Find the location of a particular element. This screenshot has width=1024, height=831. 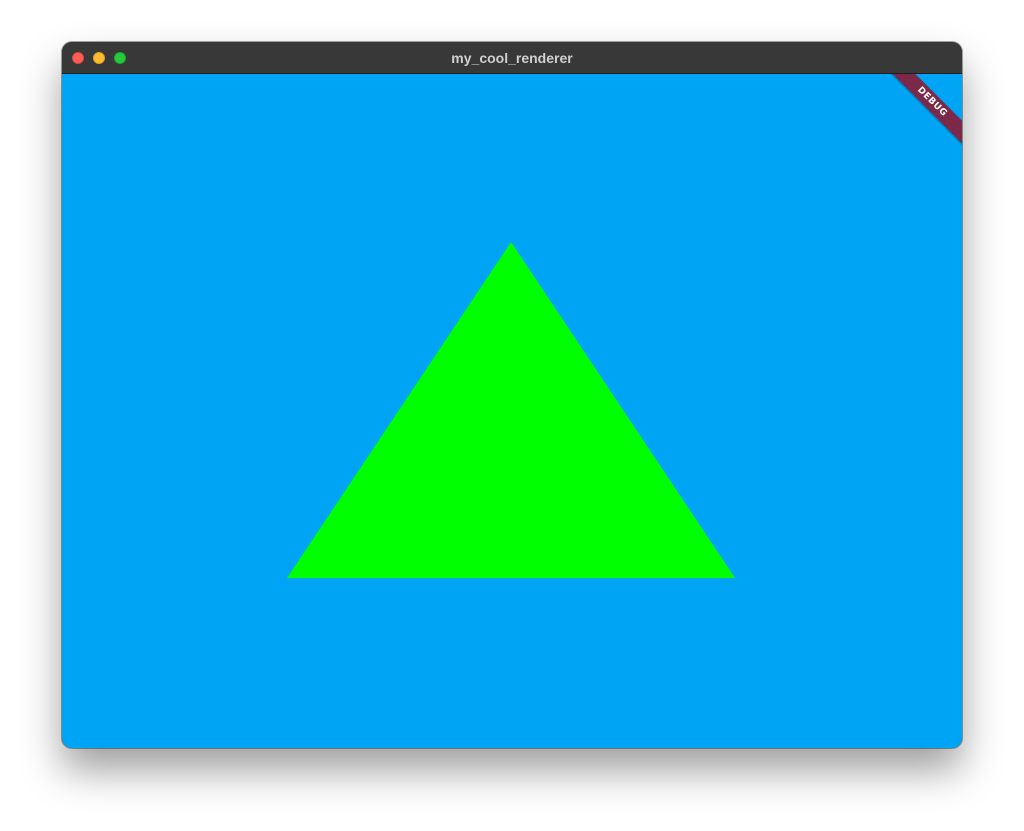

title-bar: my_cool_renderer is located at coordinates (512, 58).